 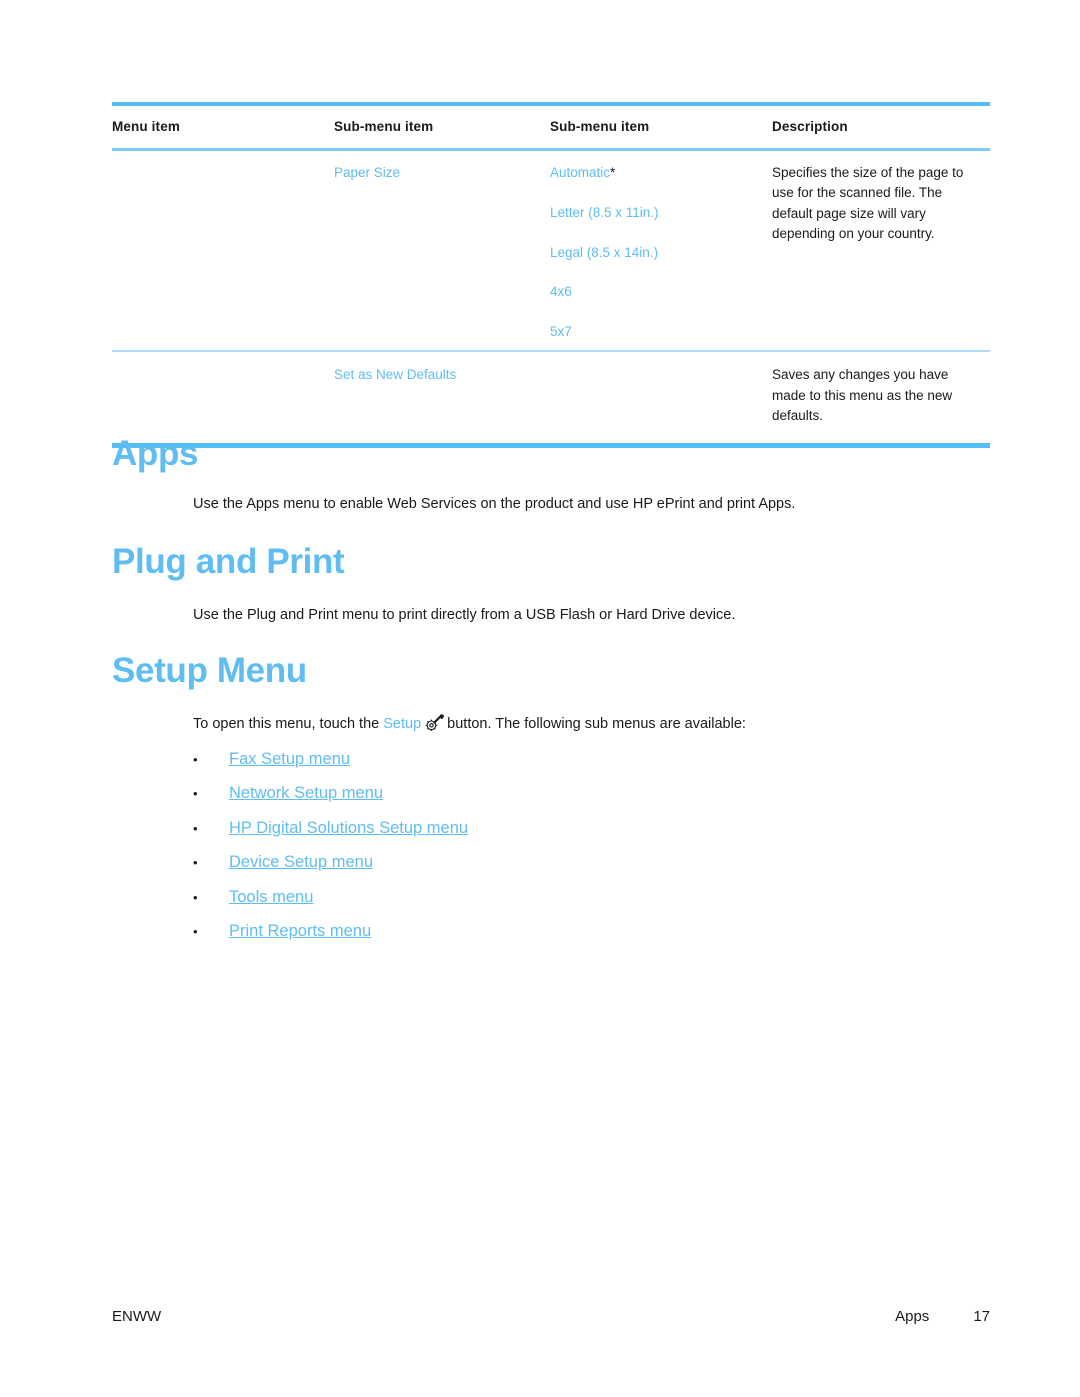 What do you see at coordinates (300, 931) in the screenshot?
I see `link-print-reports-menu: Print Reports menu` at bounding box center [300, 931].